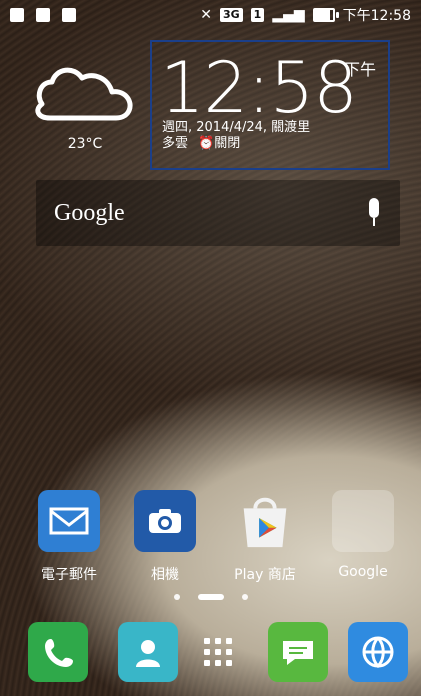 The image size is (421, 696). What do you see at coordinates (17, 15) in the screenshot?
I see `sd-card-icon` at bounding box center [17, 15].